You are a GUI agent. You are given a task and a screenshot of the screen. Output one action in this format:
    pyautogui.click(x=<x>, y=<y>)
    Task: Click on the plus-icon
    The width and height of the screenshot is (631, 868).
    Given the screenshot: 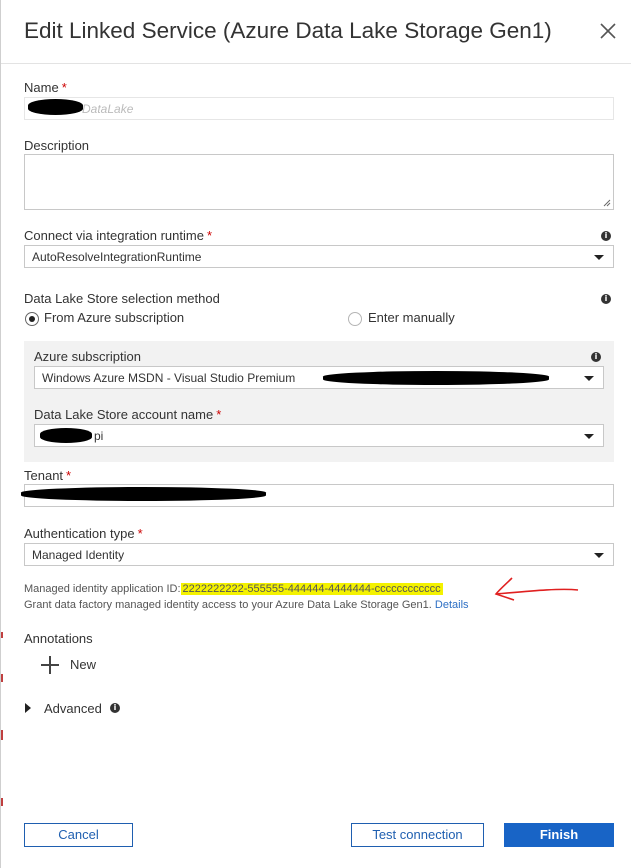 What is the action you would take?
    pyautogui.click(x=50, y=665)
    